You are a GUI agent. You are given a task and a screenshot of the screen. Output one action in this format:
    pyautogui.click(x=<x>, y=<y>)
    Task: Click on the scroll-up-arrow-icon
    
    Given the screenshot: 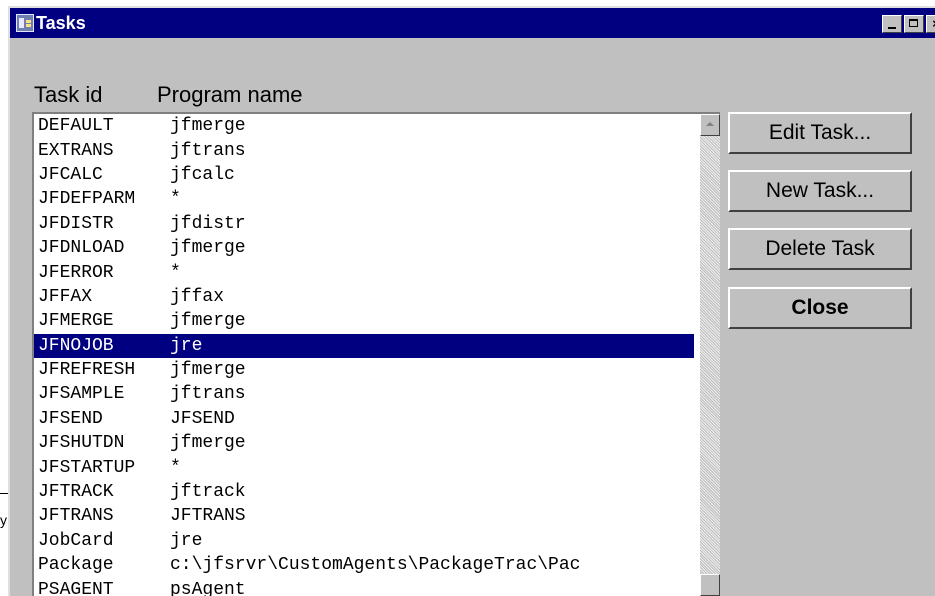 What is the action you would take?
    pyautogui.click(x=710, y=125)
    